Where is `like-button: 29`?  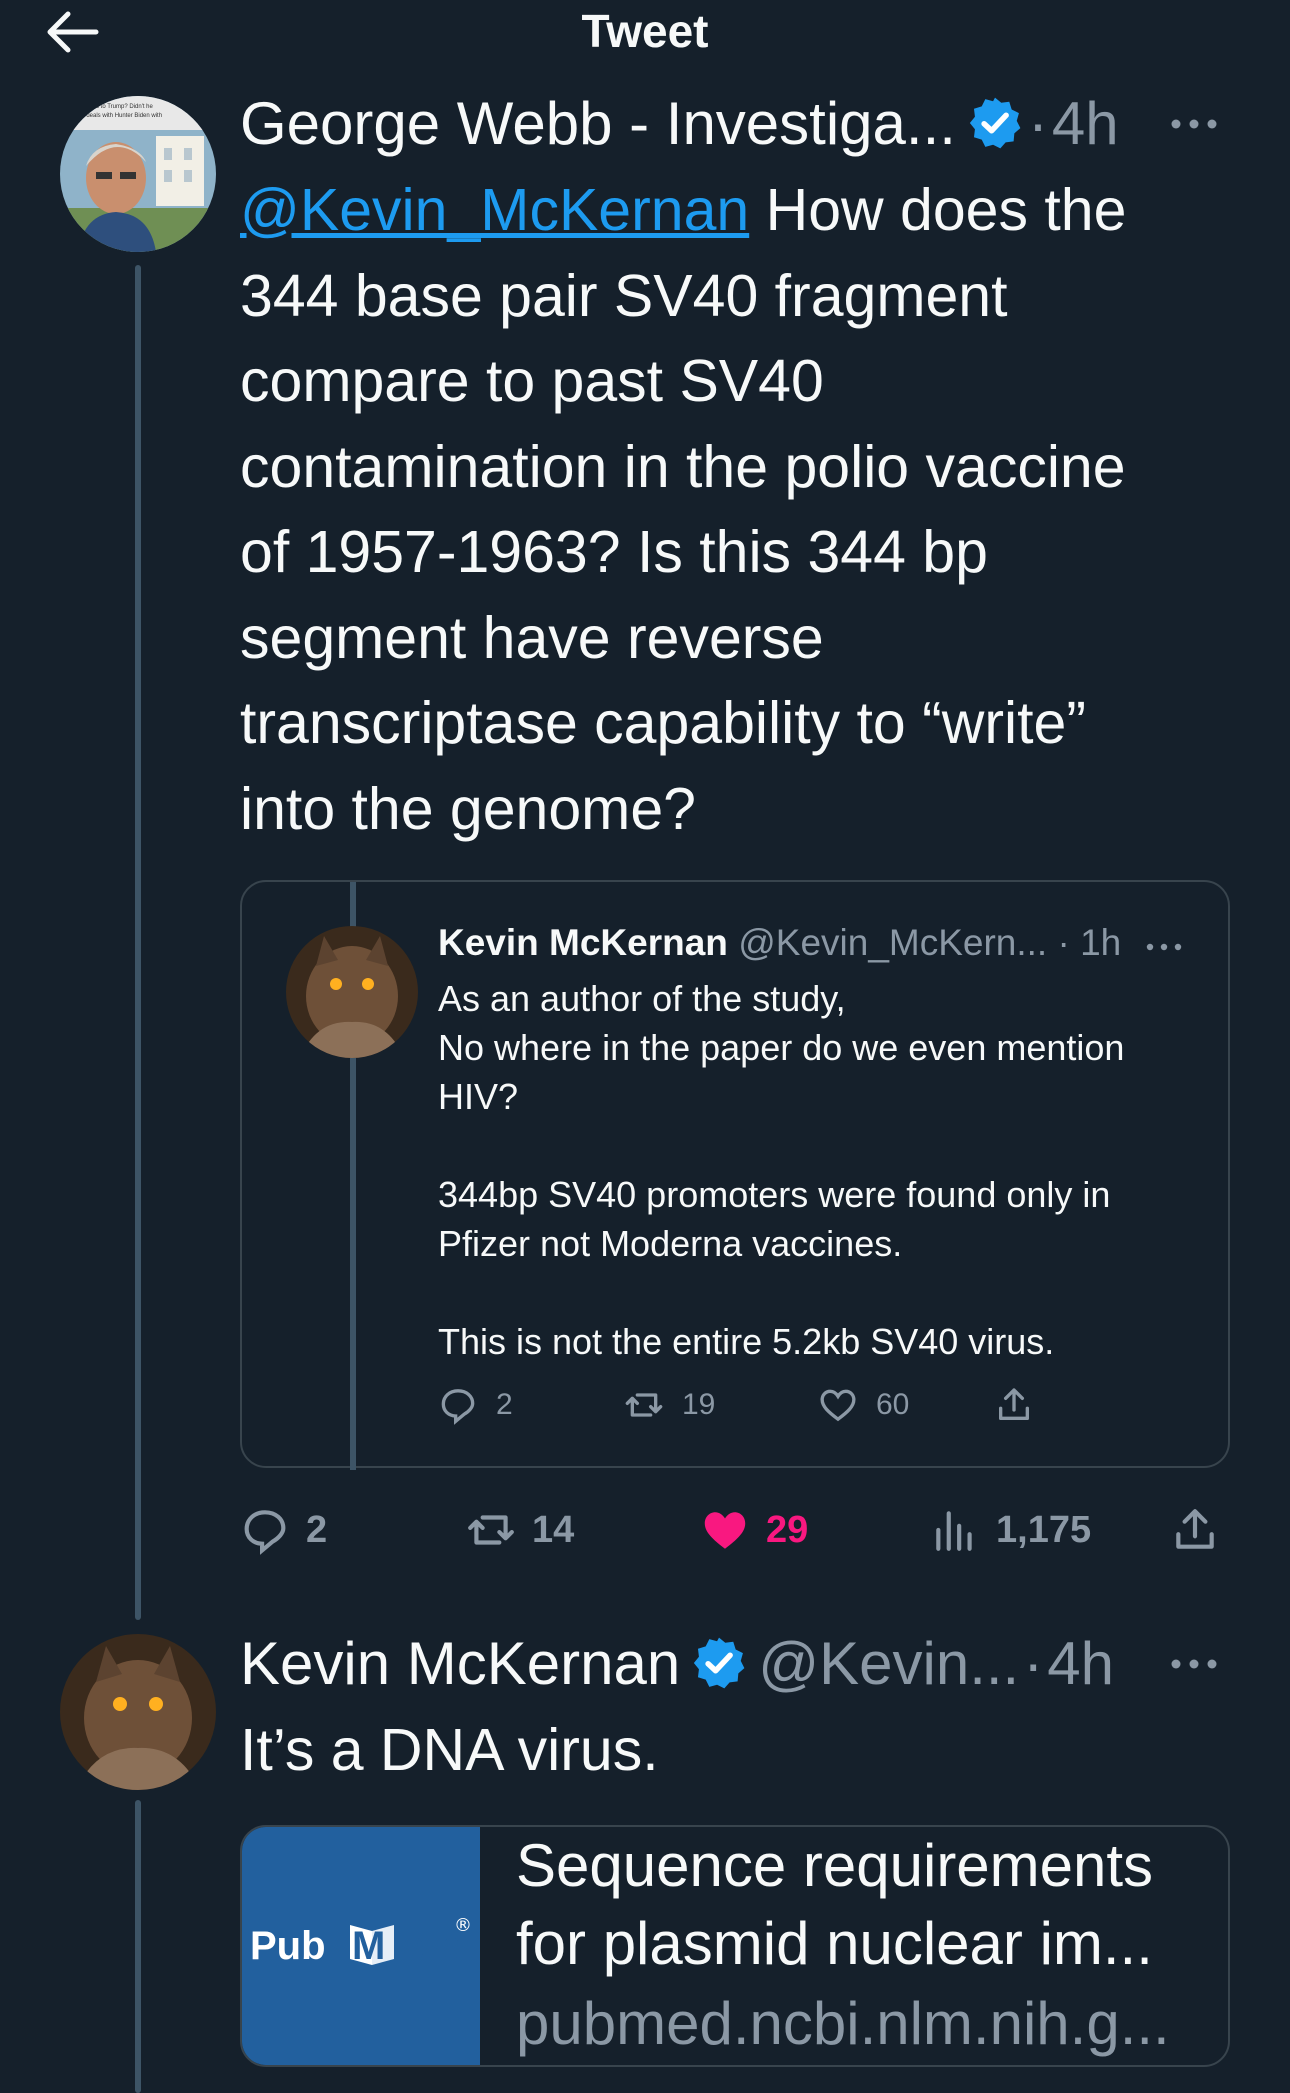 like-button: 29 is located at coordinates (754, 1530).